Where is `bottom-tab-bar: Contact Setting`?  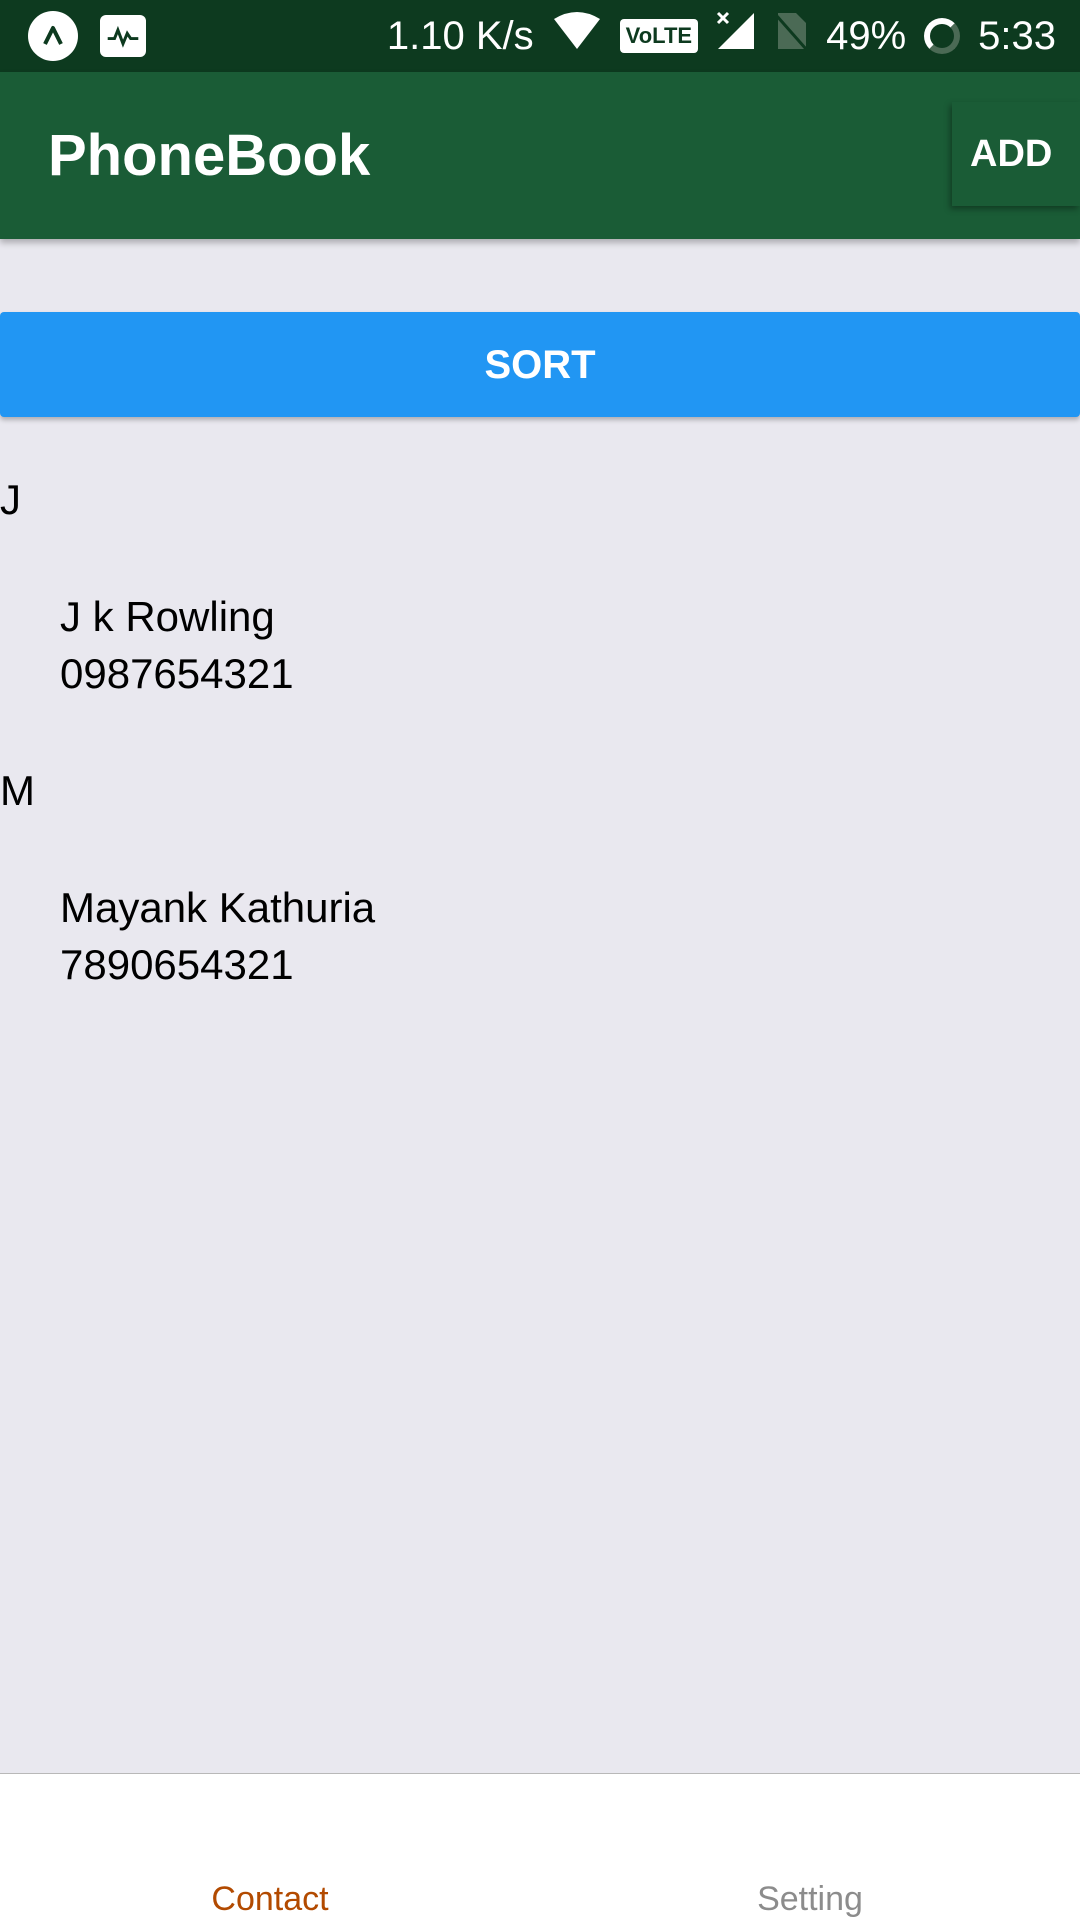 bottom-tab-bar: Contact Setting is located at coordinates (540, 1846).